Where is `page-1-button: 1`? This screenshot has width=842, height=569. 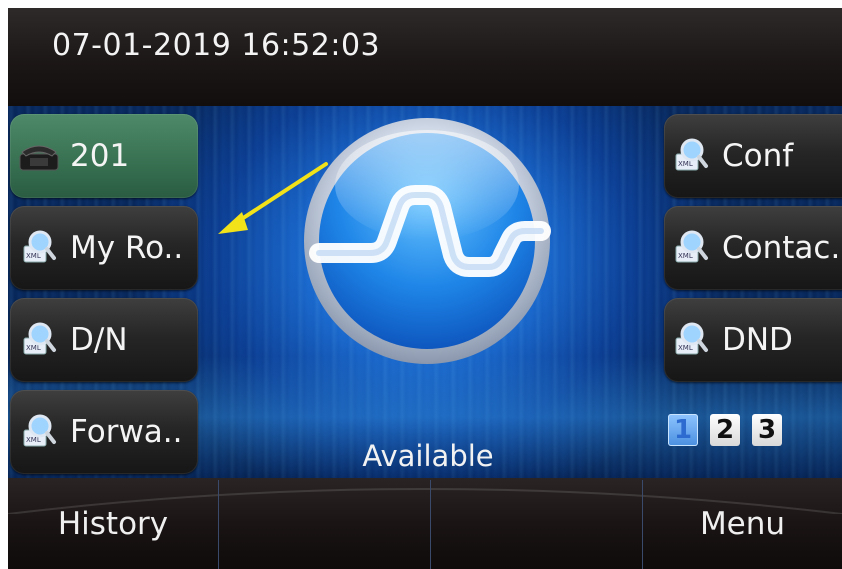
page-1-button: 1 is located at coordinates (683, 430).